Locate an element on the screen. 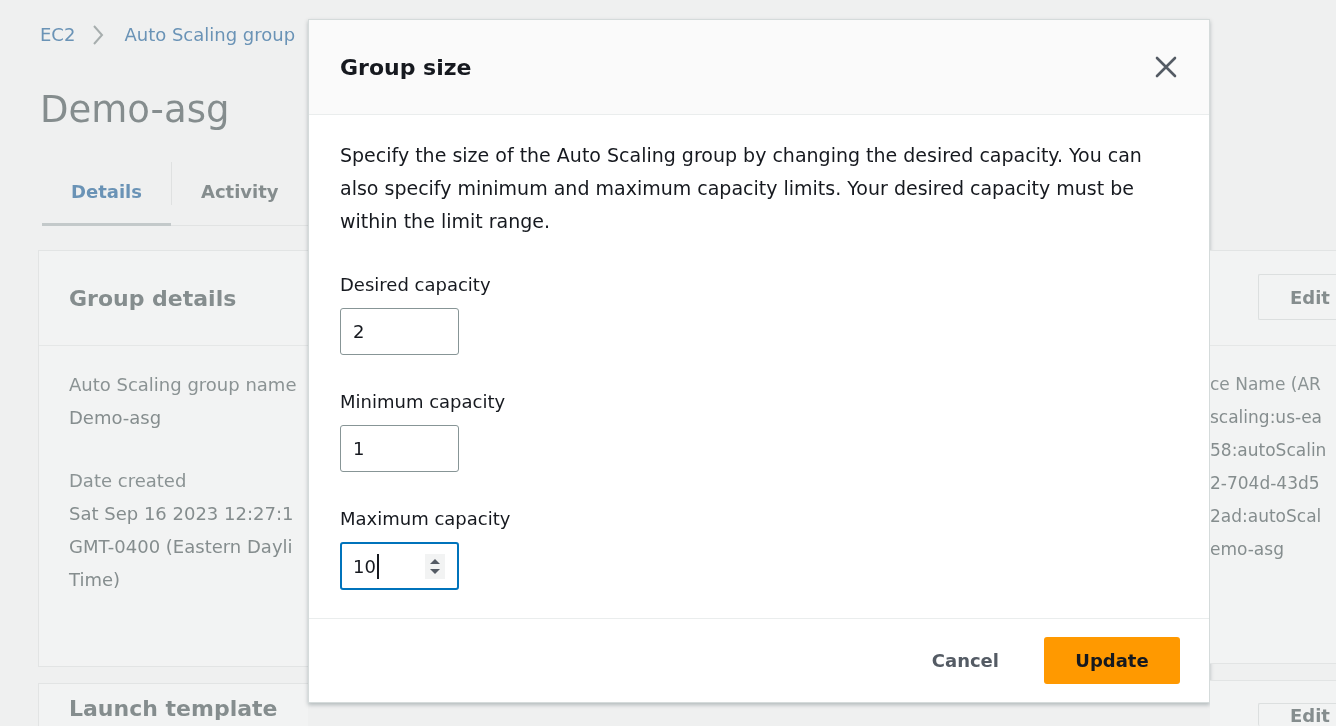 The width and height of the screenshot is (1336, 726). breadcrumb-link: EC2 is located at coordinates (58, 35).